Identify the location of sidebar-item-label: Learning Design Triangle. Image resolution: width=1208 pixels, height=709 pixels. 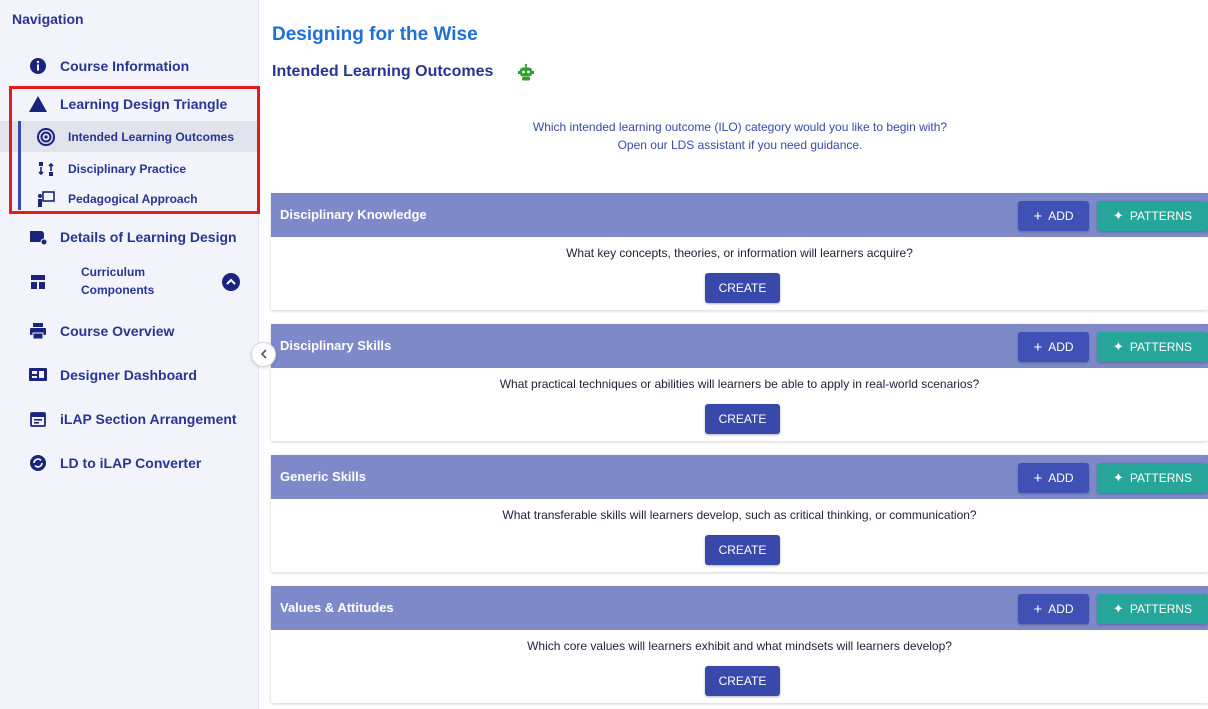
(144, 104).